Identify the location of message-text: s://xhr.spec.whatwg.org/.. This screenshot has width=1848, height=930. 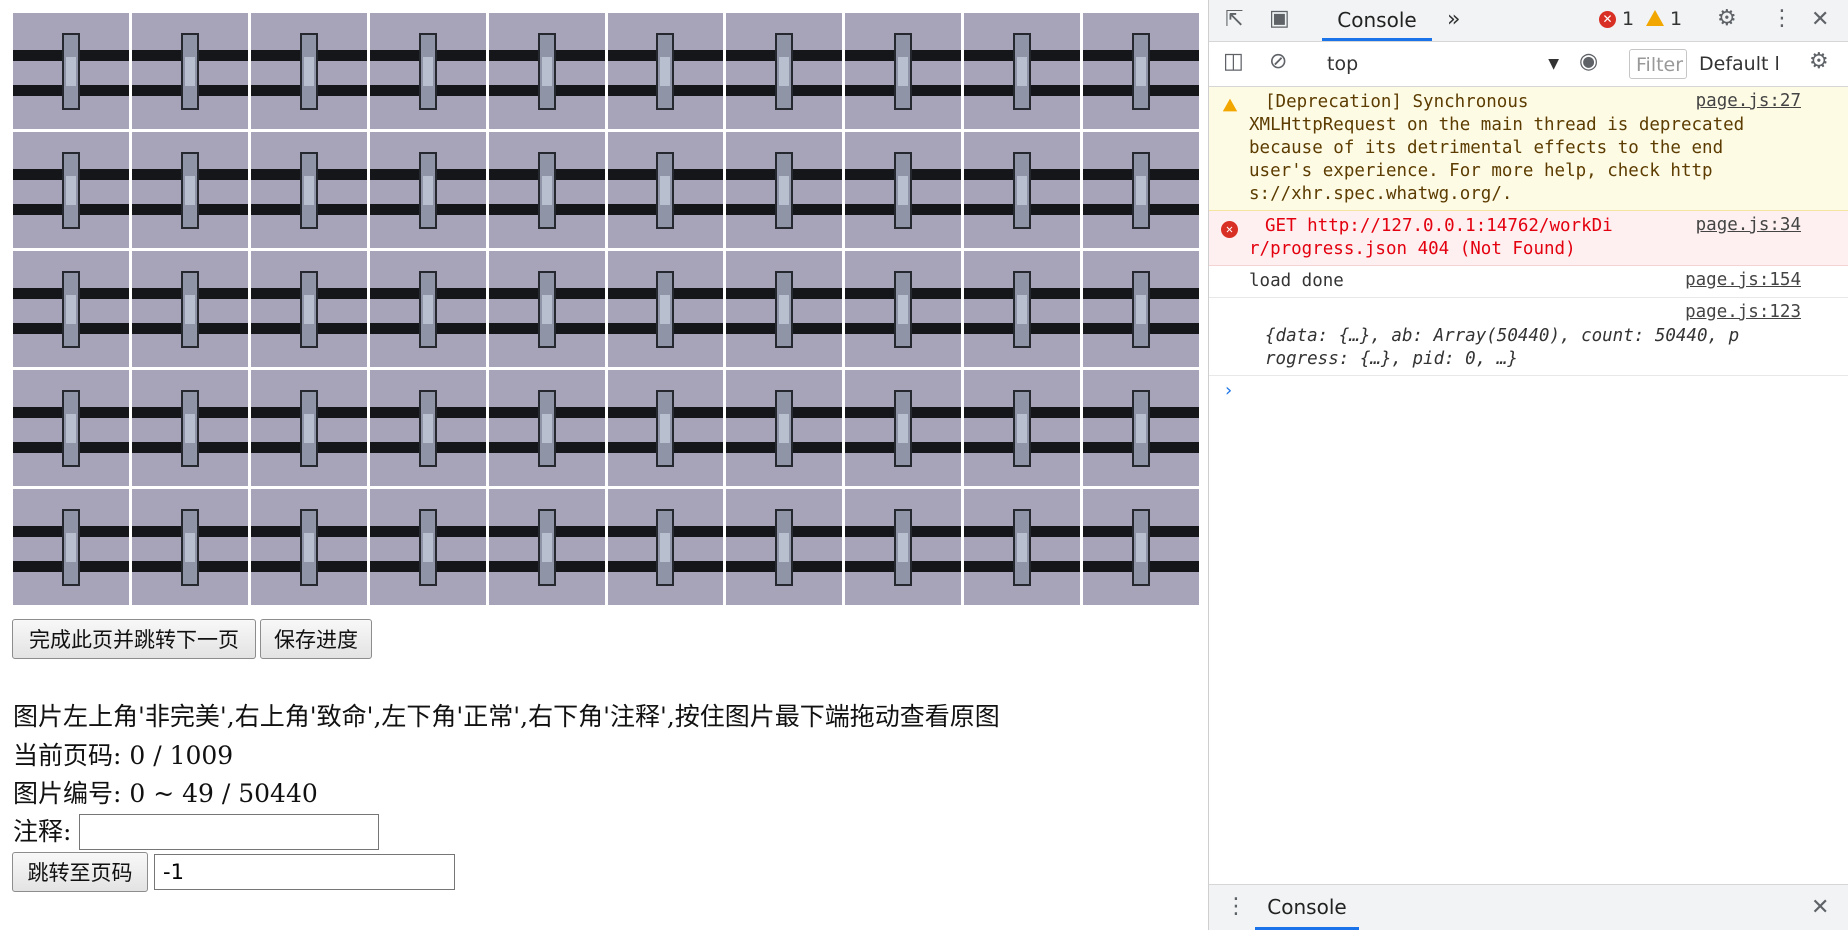
(1381, 194).